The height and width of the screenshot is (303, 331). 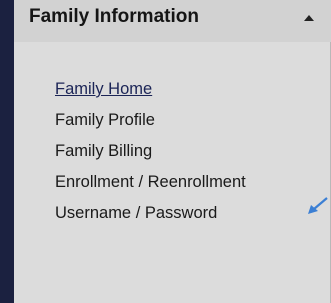 What do you see at coordinates (150, 186) in the screenshot?
I see `nav-item-enrollment-reenrollment: Enrollment / Reenrollment` at bounding box center [150, 186].